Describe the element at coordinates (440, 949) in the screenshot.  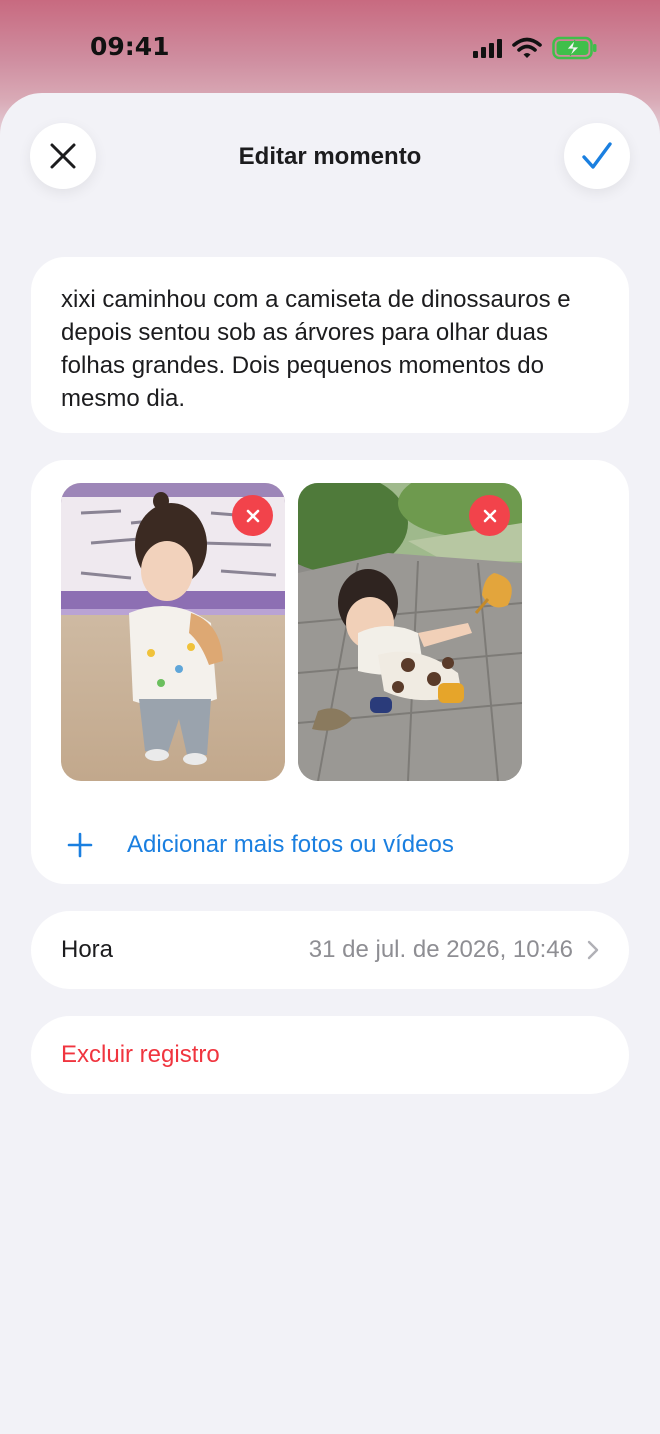
I see `time-value: 31 de jul. de 2026, 10:46` at that location.